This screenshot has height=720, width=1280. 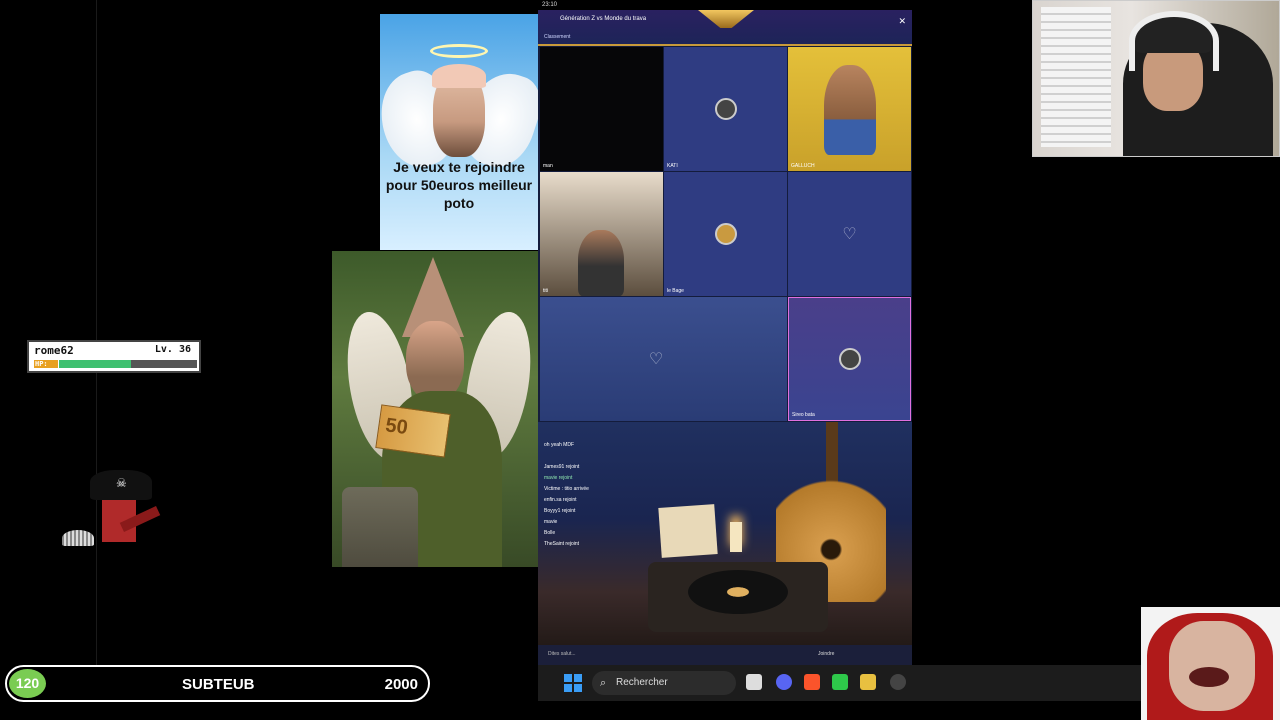 What do you see at coordinates (559, 445) in the screenshot?
I see `chat-message: oh yeah MDF` at bounding box center [559, 445].